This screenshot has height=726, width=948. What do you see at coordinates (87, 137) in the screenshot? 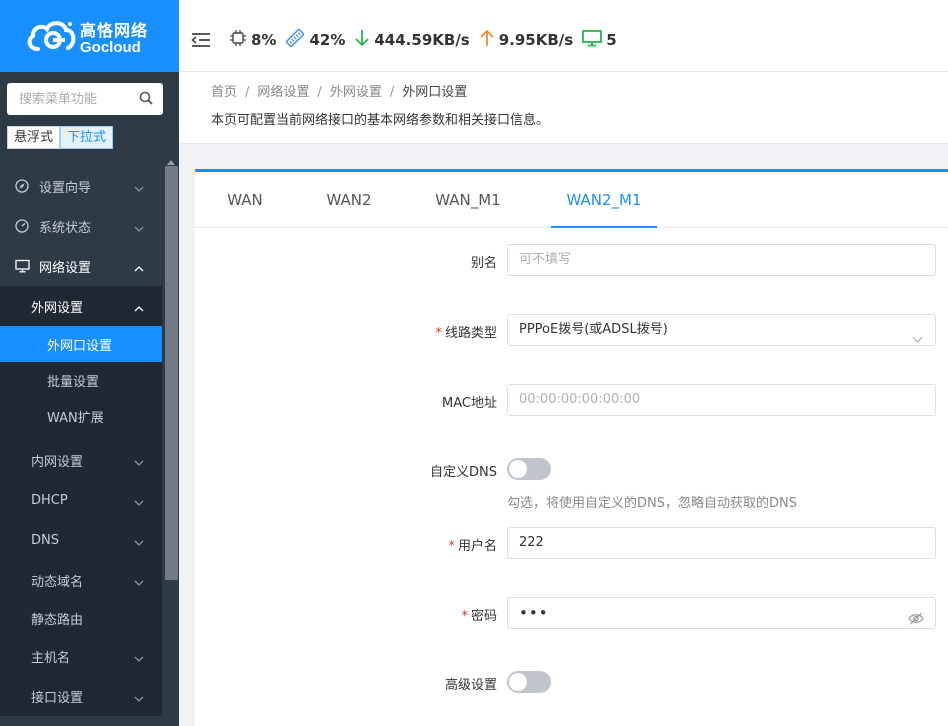
I see `mode-dropdown-button: 下拉式` at bounding box center [87, 137].